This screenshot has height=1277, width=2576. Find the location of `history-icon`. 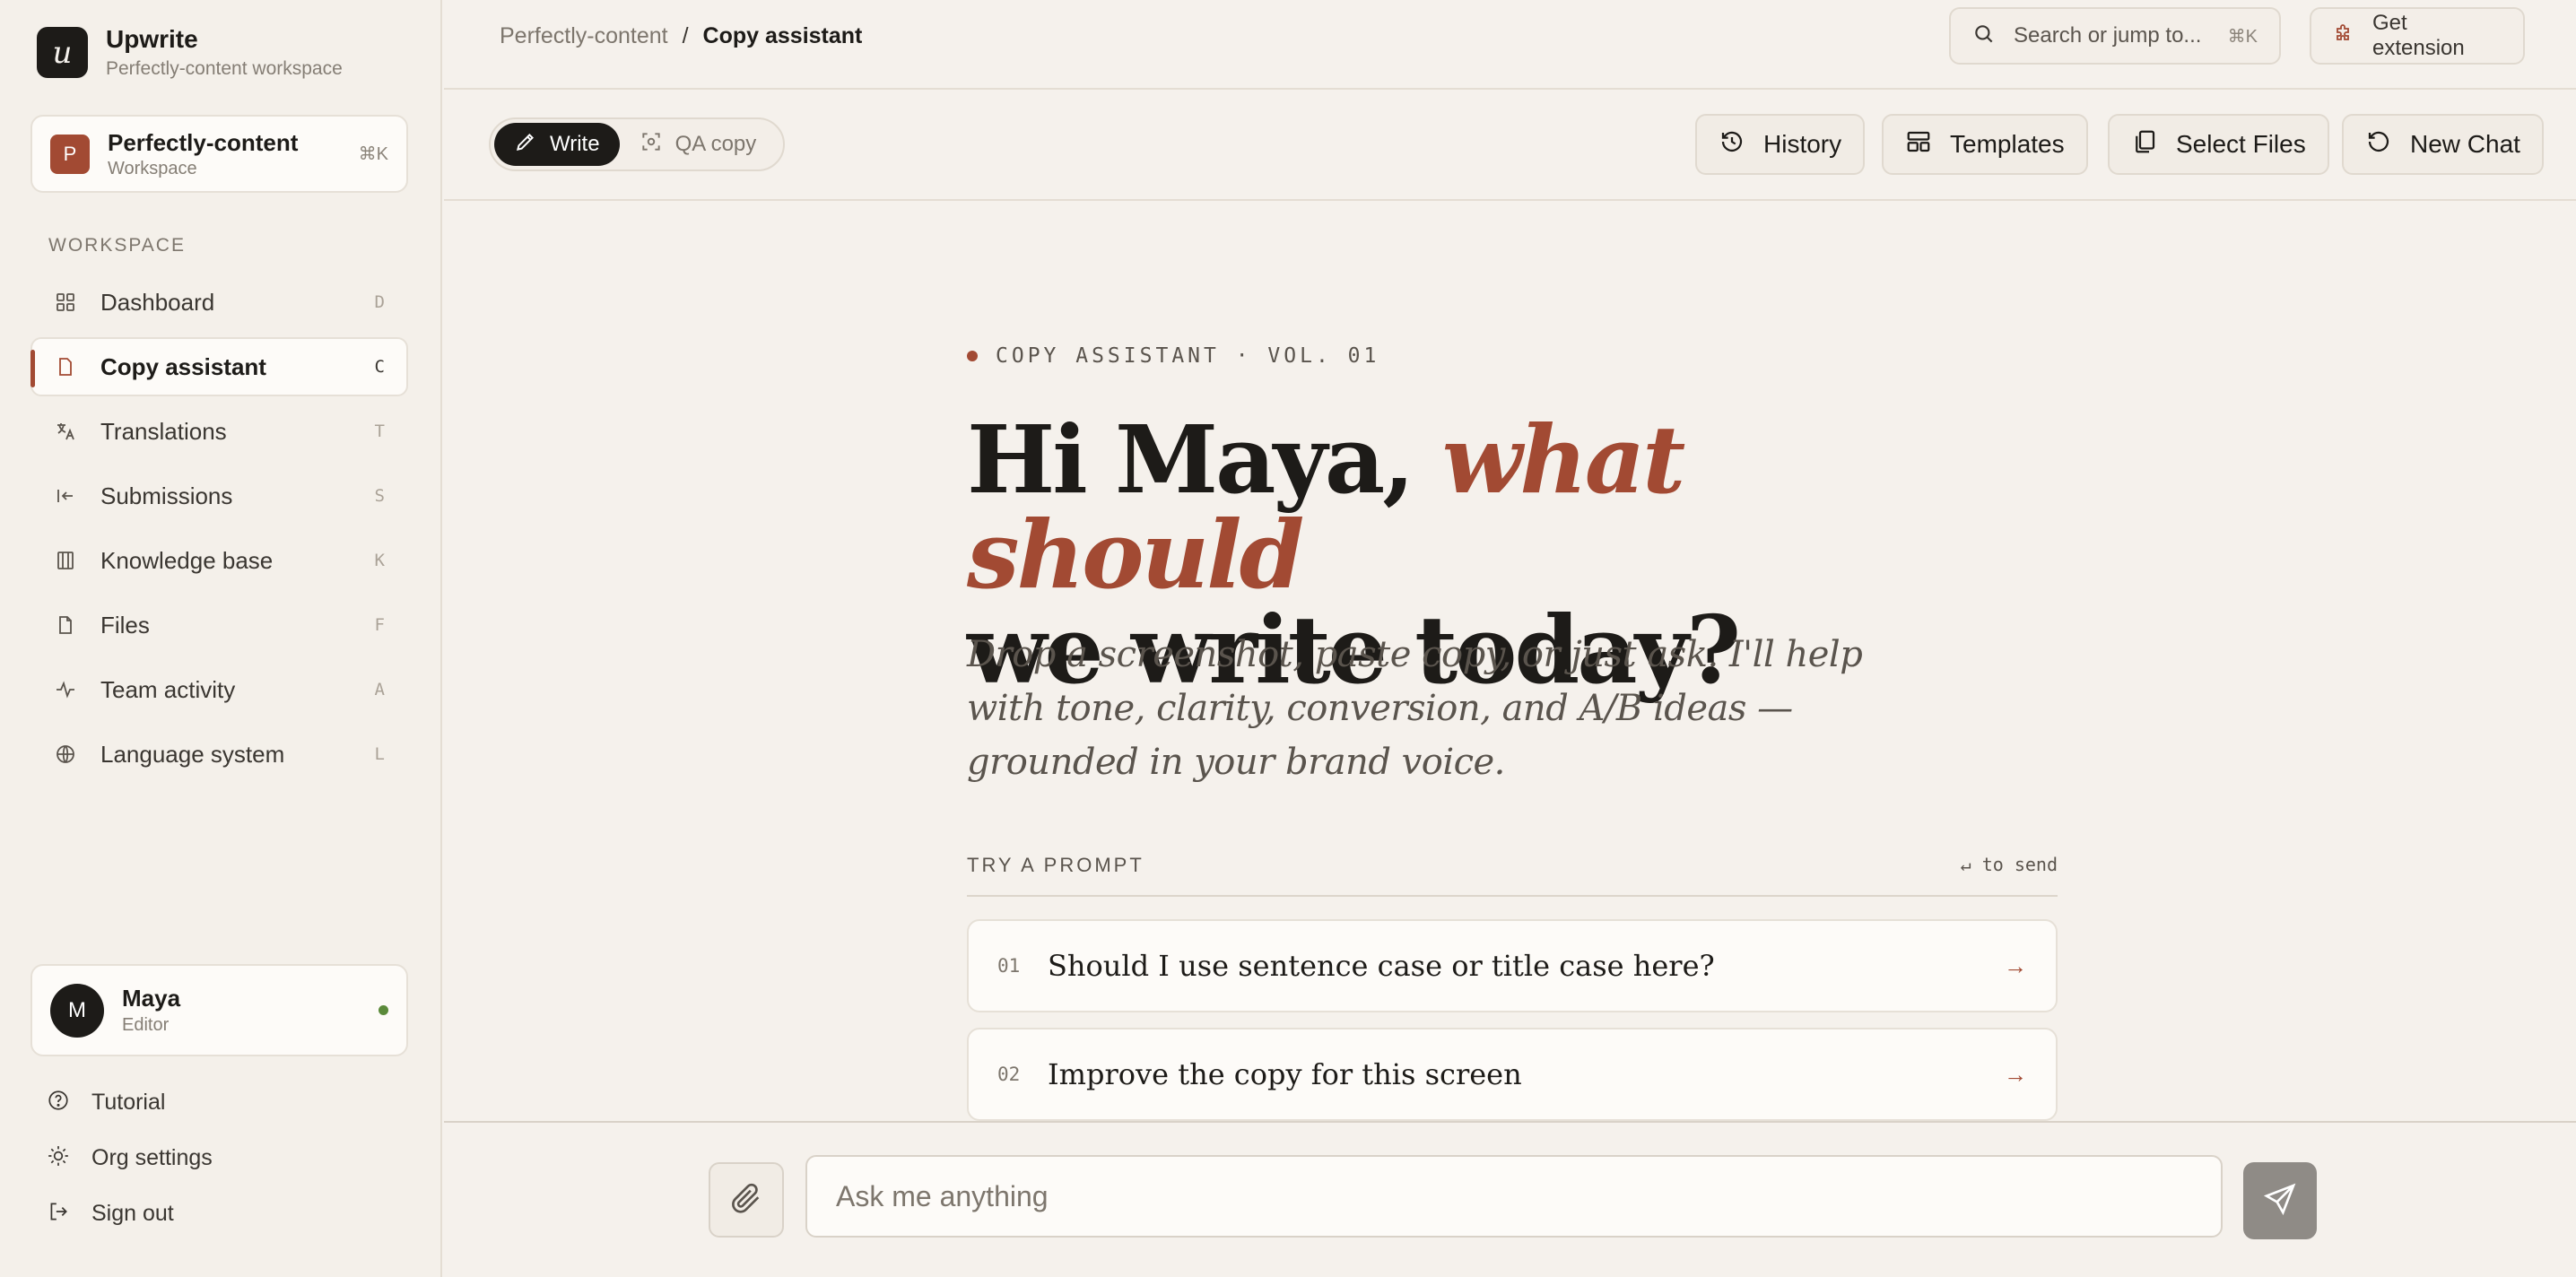

history-icon is located at coordinates (1732, 144).